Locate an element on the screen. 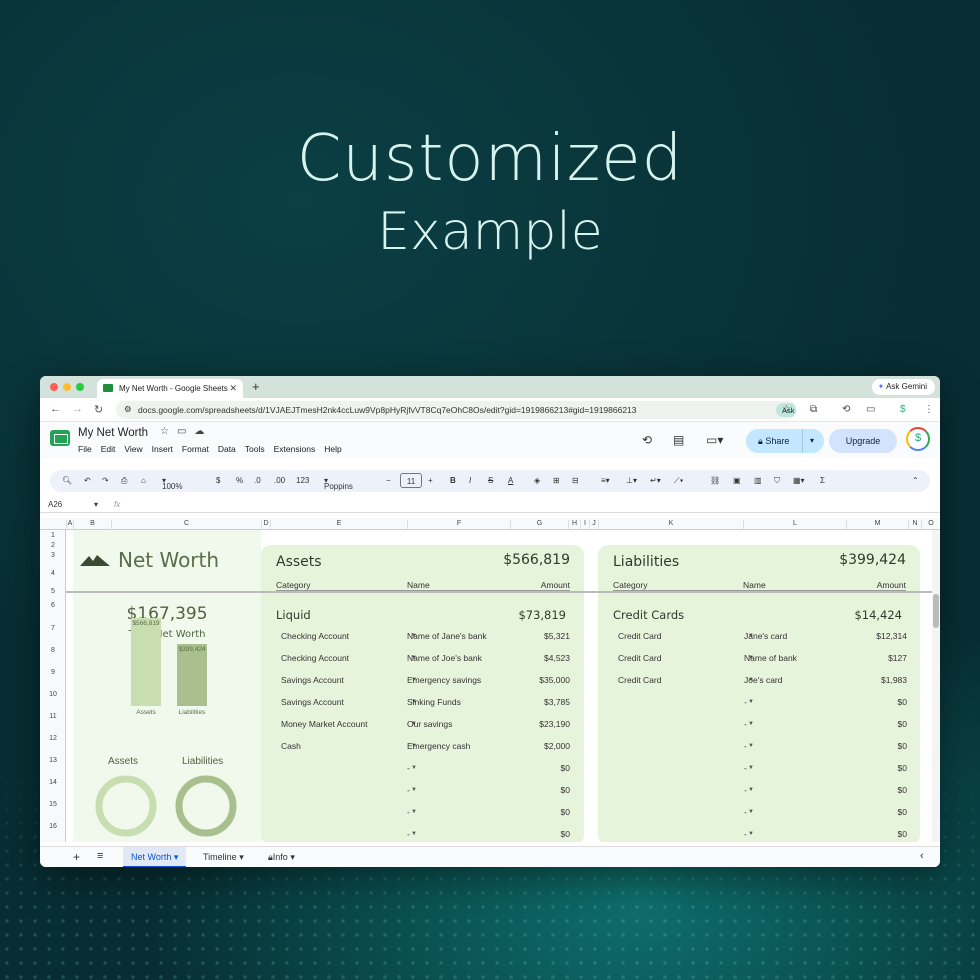  browser-menu-icon: ⋮ is located at coordinates (929, 409).